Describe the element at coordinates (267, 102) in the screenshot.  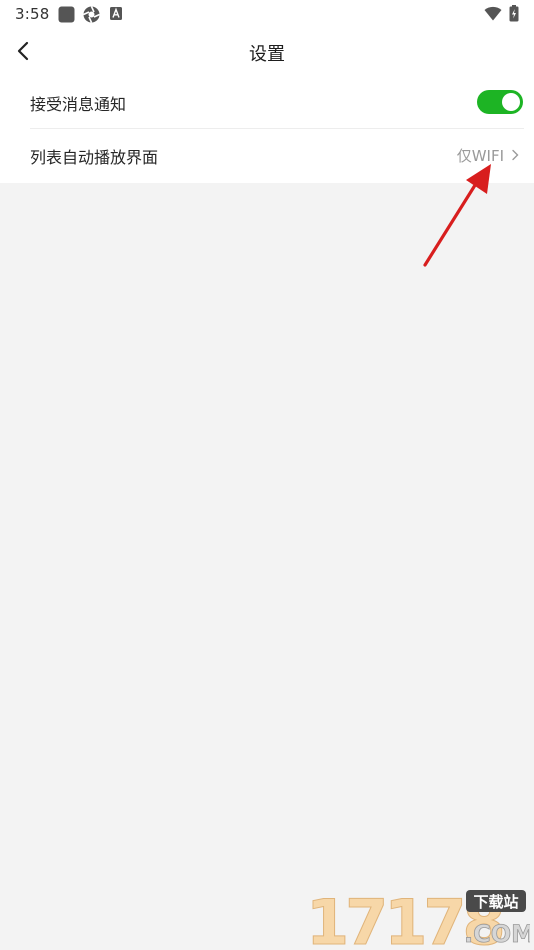
I see `notification-setting-row: 接受消息通知` at that location.